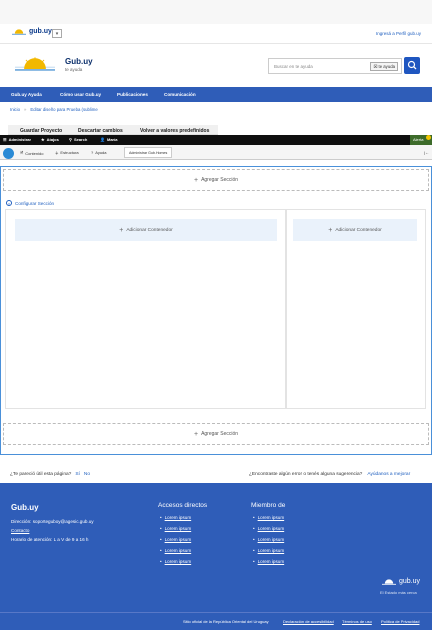 This screenshot has height=630, width=432. Describe the element at coordinates (400, 621) in the screenshot. I see `footer-privacy-link: Política de Privacidad` at that location.